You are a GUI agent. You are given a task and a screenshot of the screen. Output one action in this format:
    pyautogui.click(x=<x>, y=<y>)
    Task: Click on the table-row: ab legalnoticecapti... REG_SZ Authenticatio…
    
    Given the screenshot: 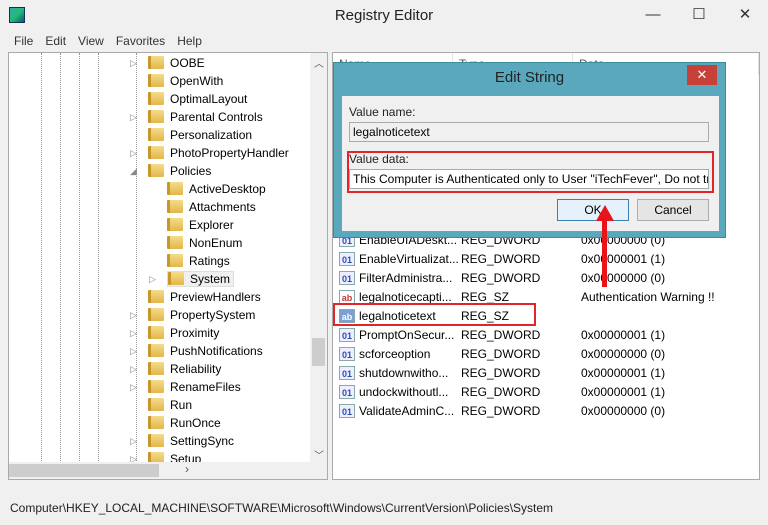 What is the action you would take?
    pyautogui.click(x=547, y=297)
    